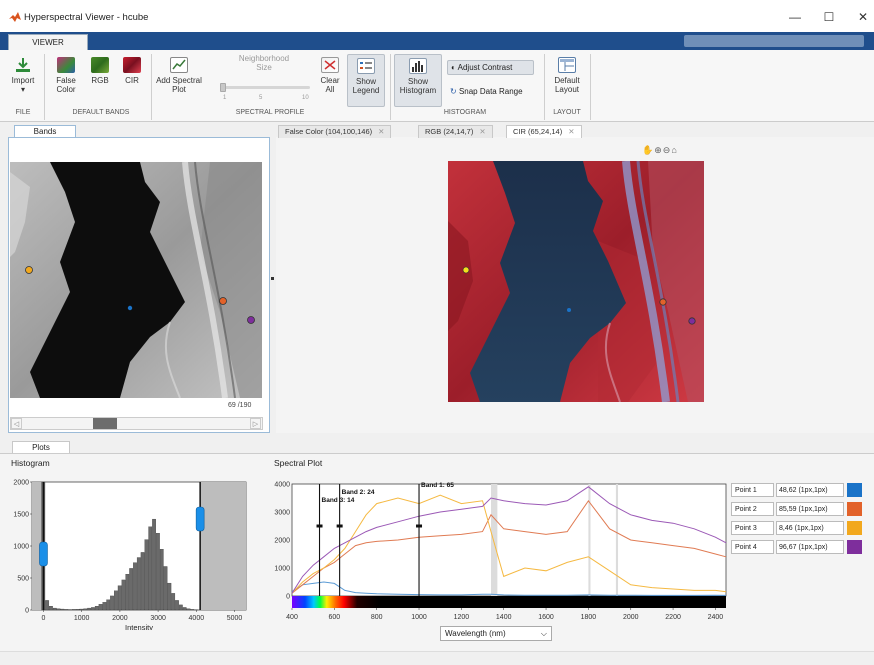 The width and height of the screenshot is (874, 665). I want to click on show-legend-label-2: Legend, so click(366, 90).